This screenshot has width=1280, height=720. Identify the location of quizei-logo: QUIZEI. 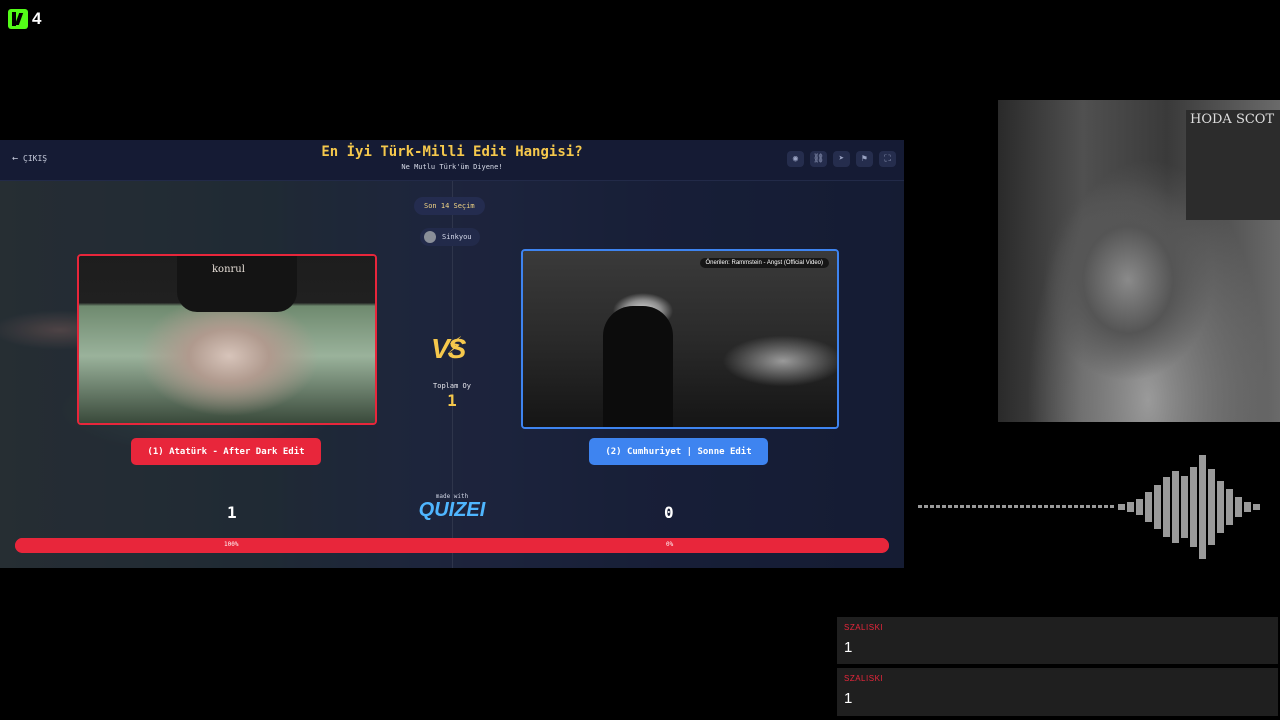
(452, 510).